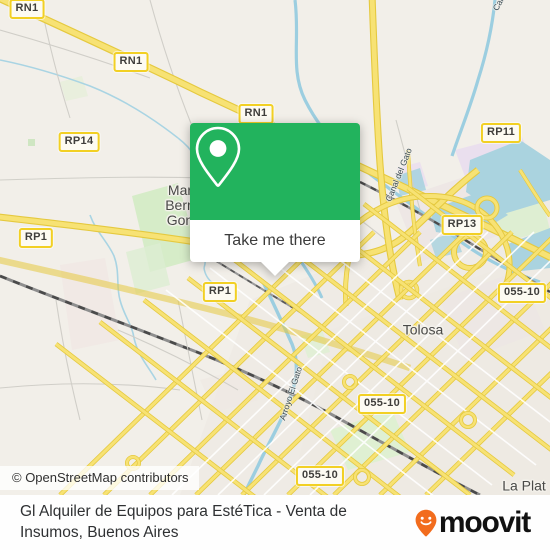 The height and width of the screenshot is (550, 550). Describe the element at coordinates (423, 329) in the screenshot. I see `place-label: Tolosa` at that location.